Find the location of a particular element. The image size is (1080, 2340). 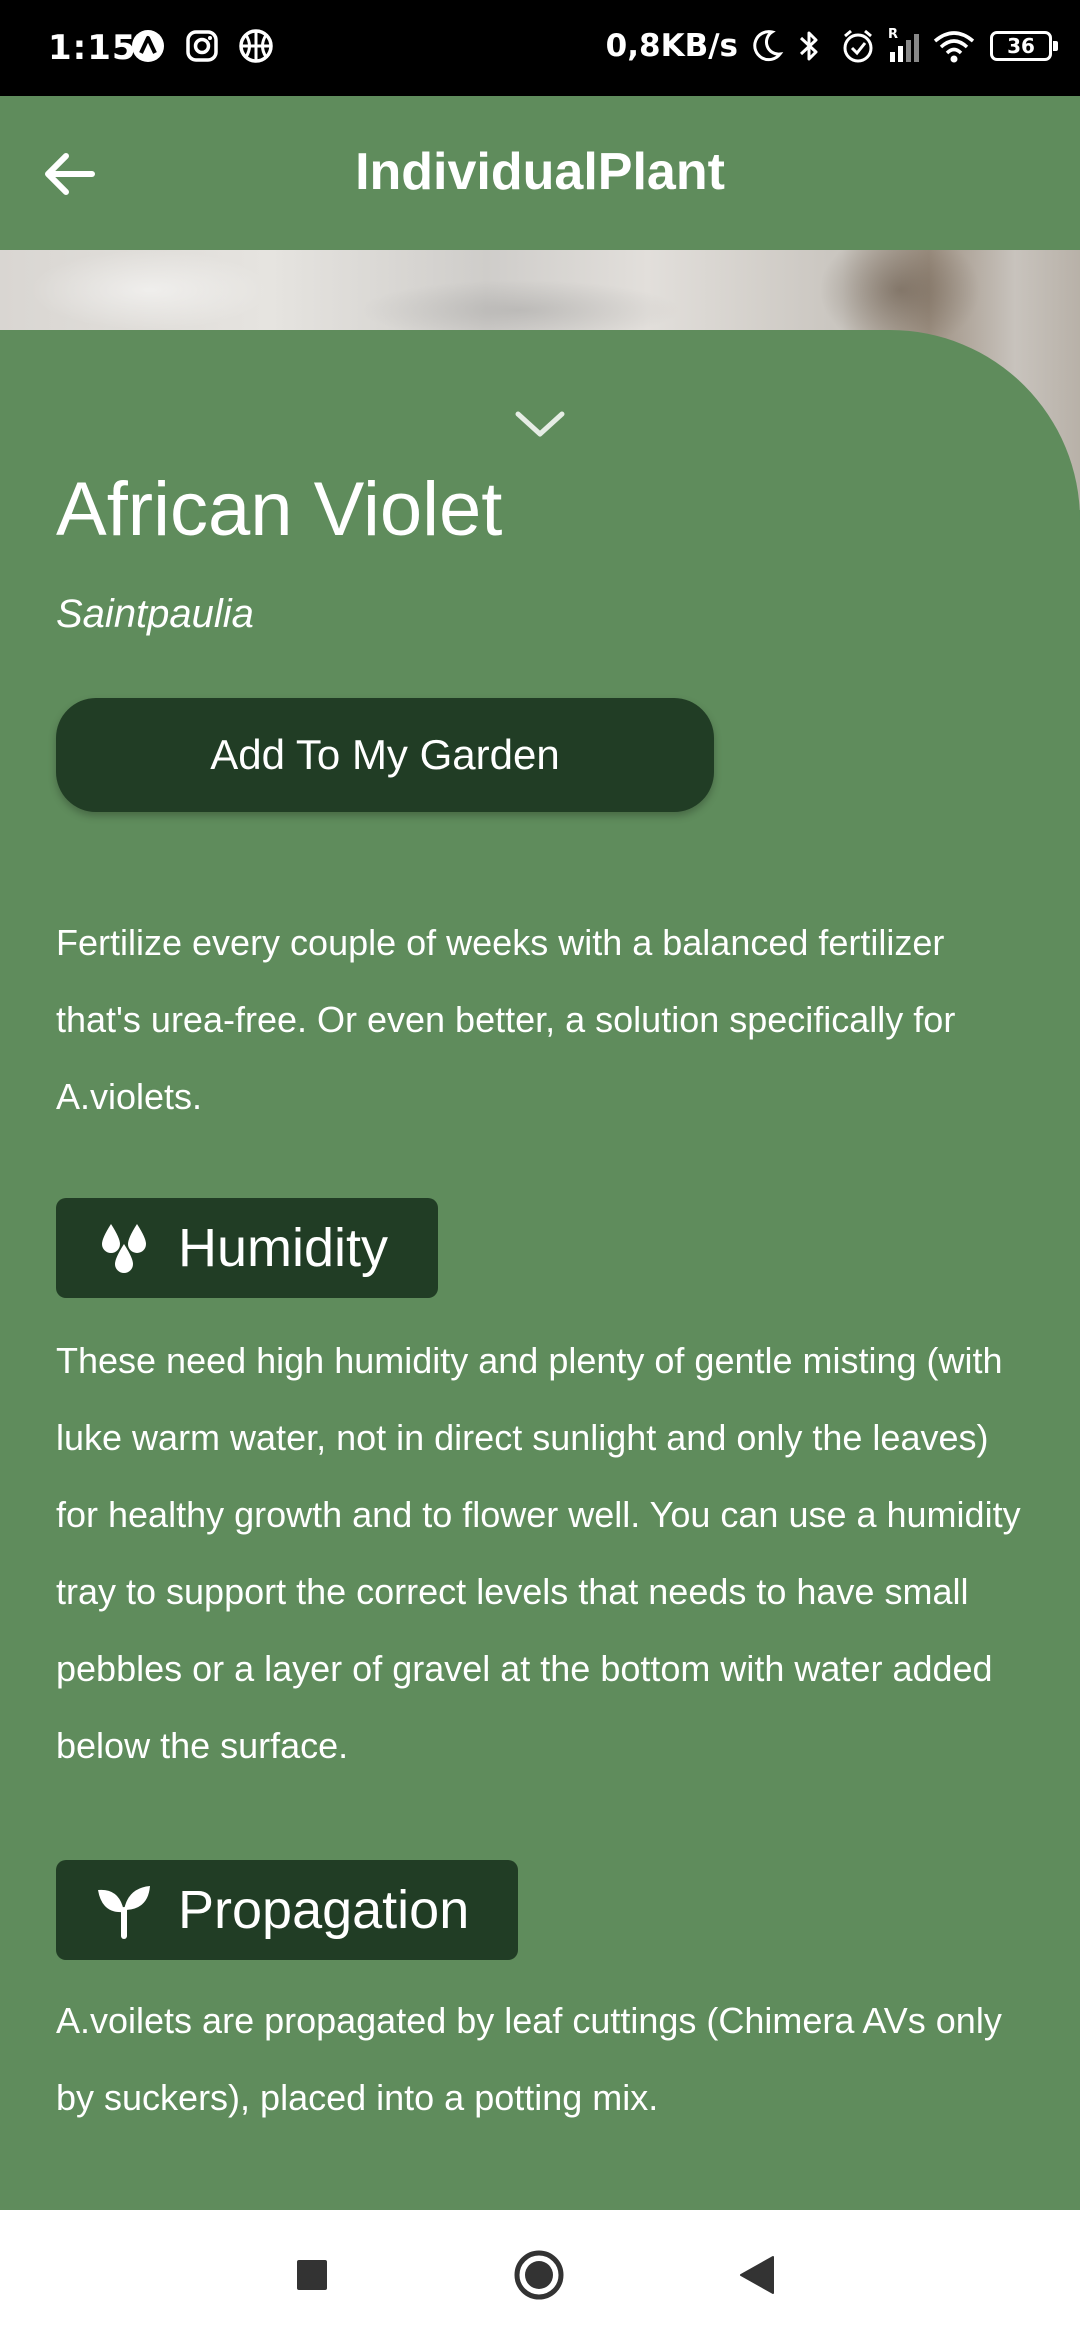

network-speed: 0,8KB/s is located at coordinates (671, 46).